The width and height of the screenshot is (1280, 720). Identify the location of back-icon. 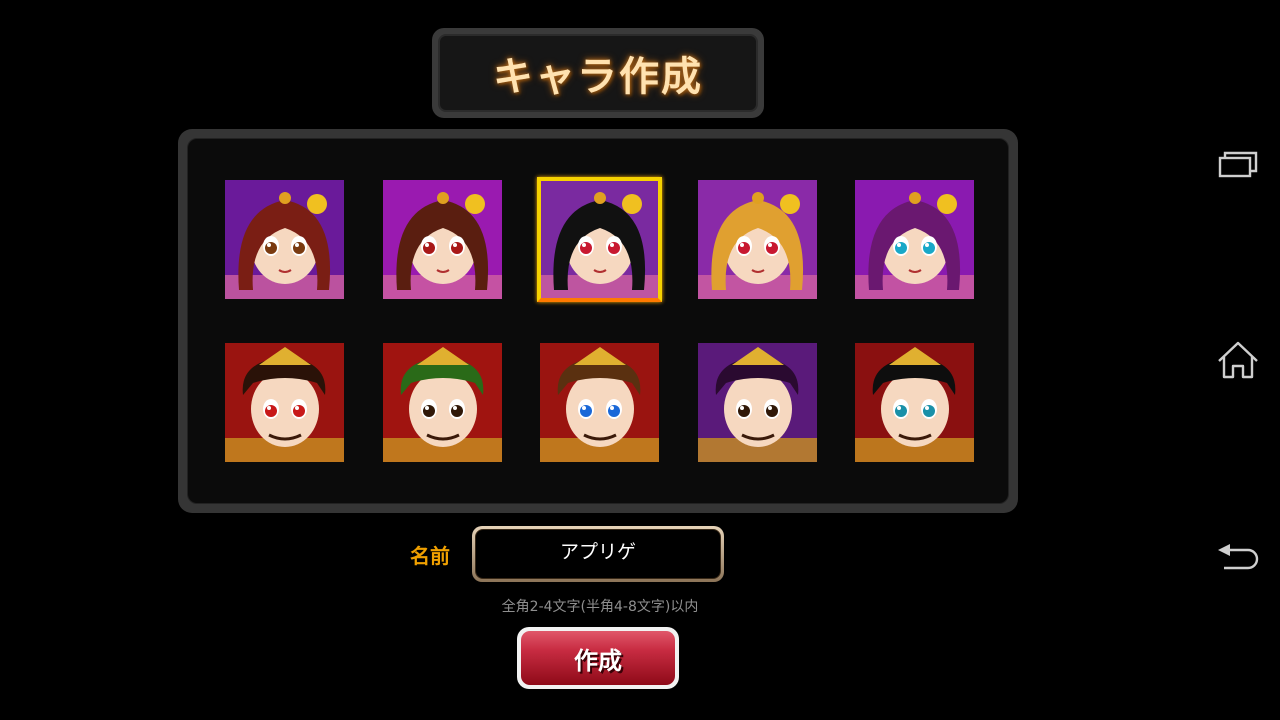
(1238, 561).